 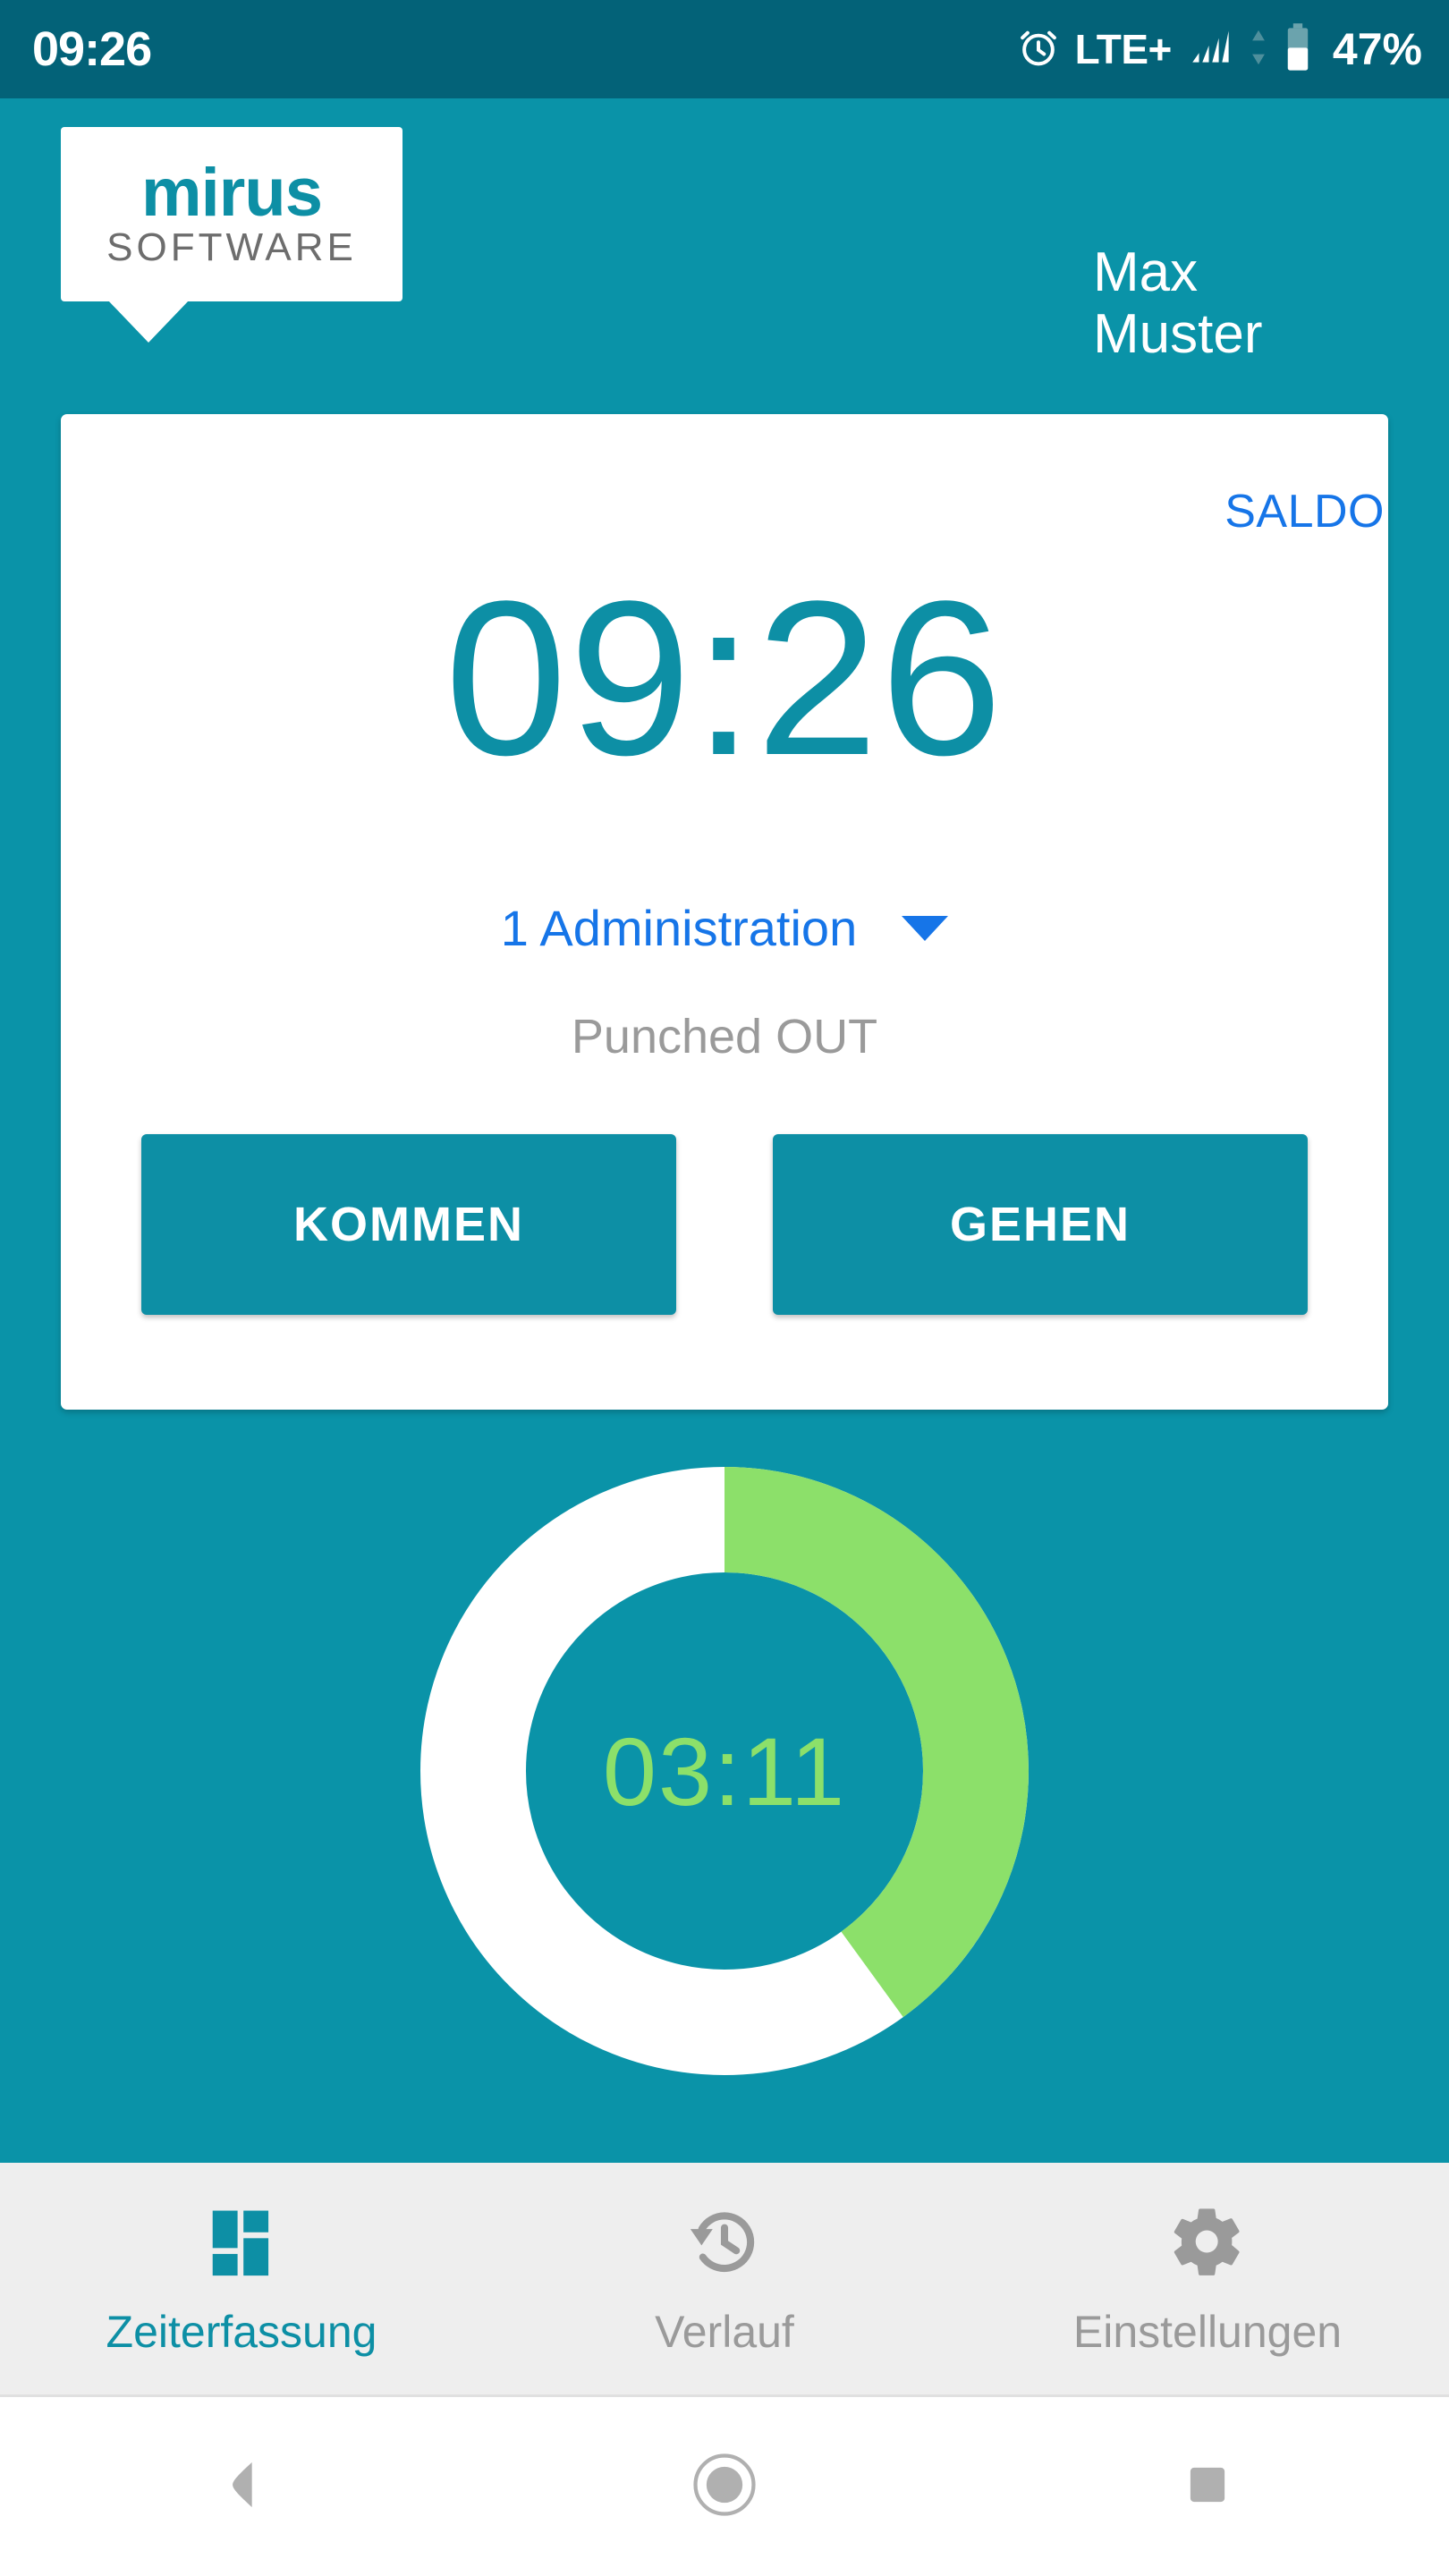 I want to click on user-first-name: Max, so click(x=1146, y=272).